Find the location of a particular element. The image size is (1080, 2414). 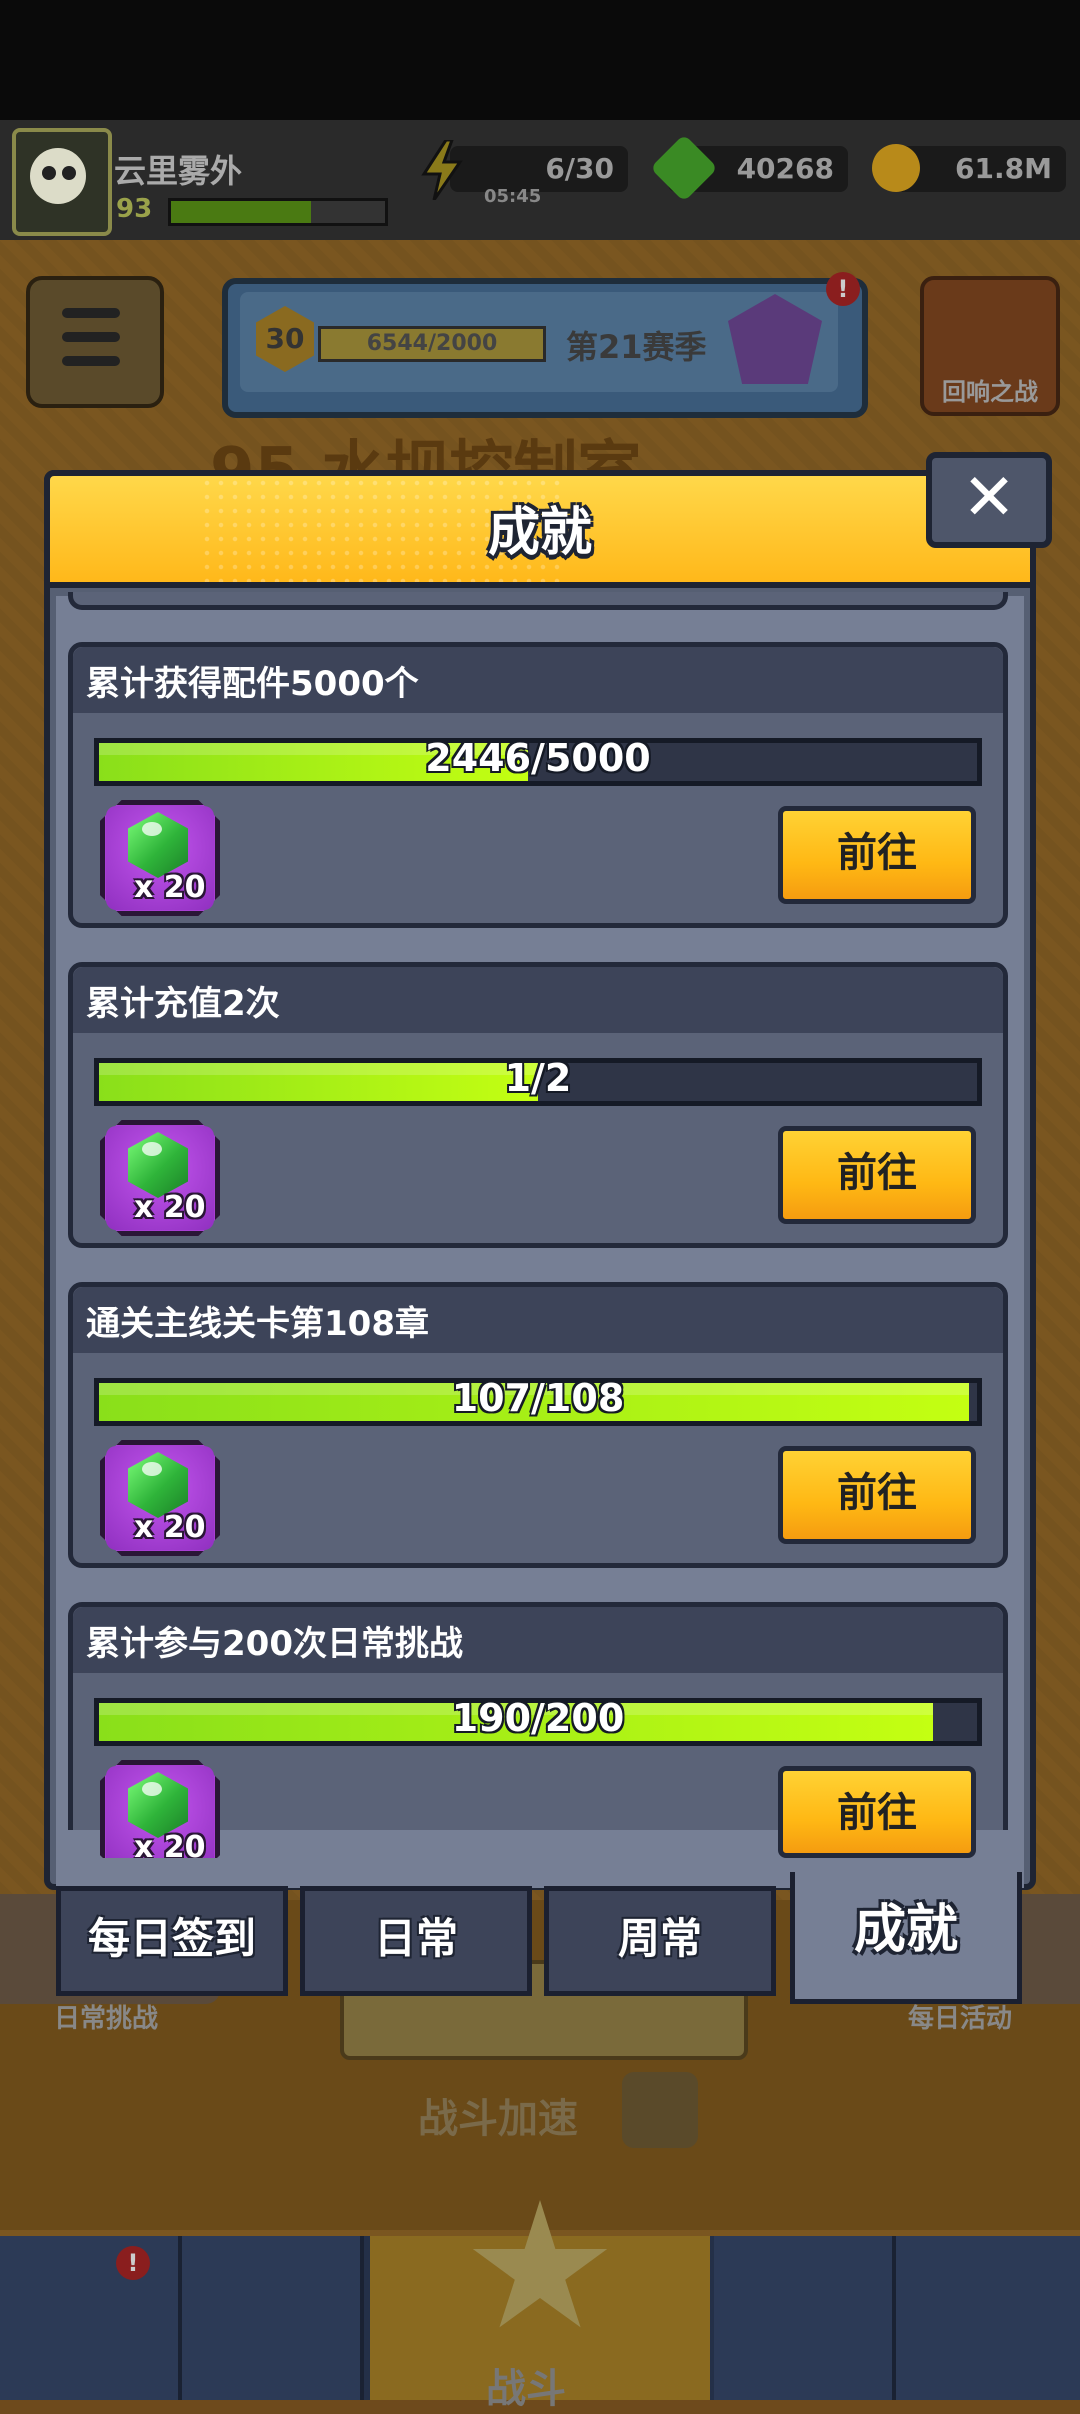

echo-battle-label: 回响之战 is located at coordinates (990, 392).